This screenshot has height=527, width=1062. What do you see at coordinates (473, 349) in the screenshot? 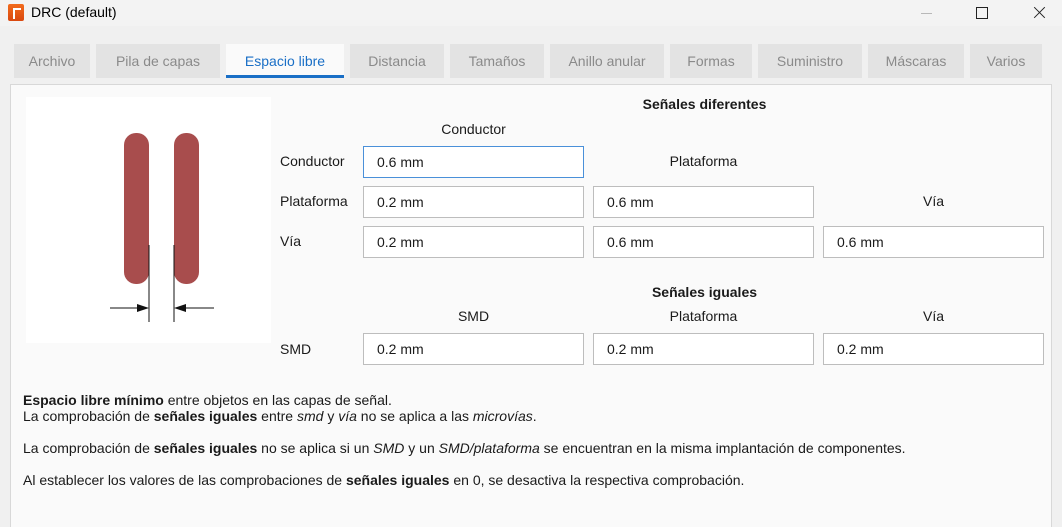
I see `smd-smd-input` at bounding box center [473, 349].